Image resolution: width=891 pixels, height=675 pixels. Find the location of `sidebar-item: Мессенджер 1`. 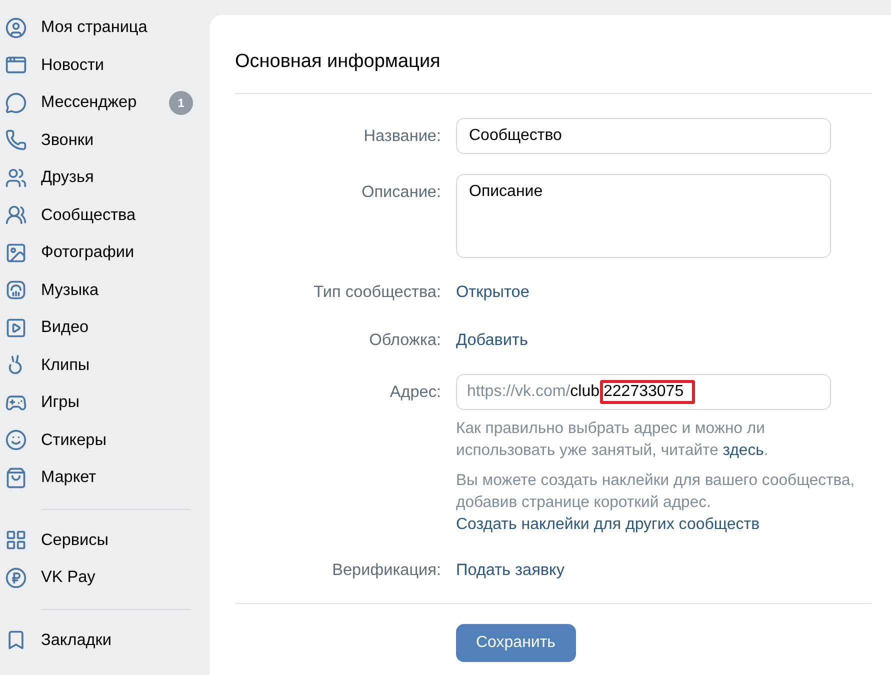

sidebar-item: Мессенджер 1 is located at coordinates (105, 103).